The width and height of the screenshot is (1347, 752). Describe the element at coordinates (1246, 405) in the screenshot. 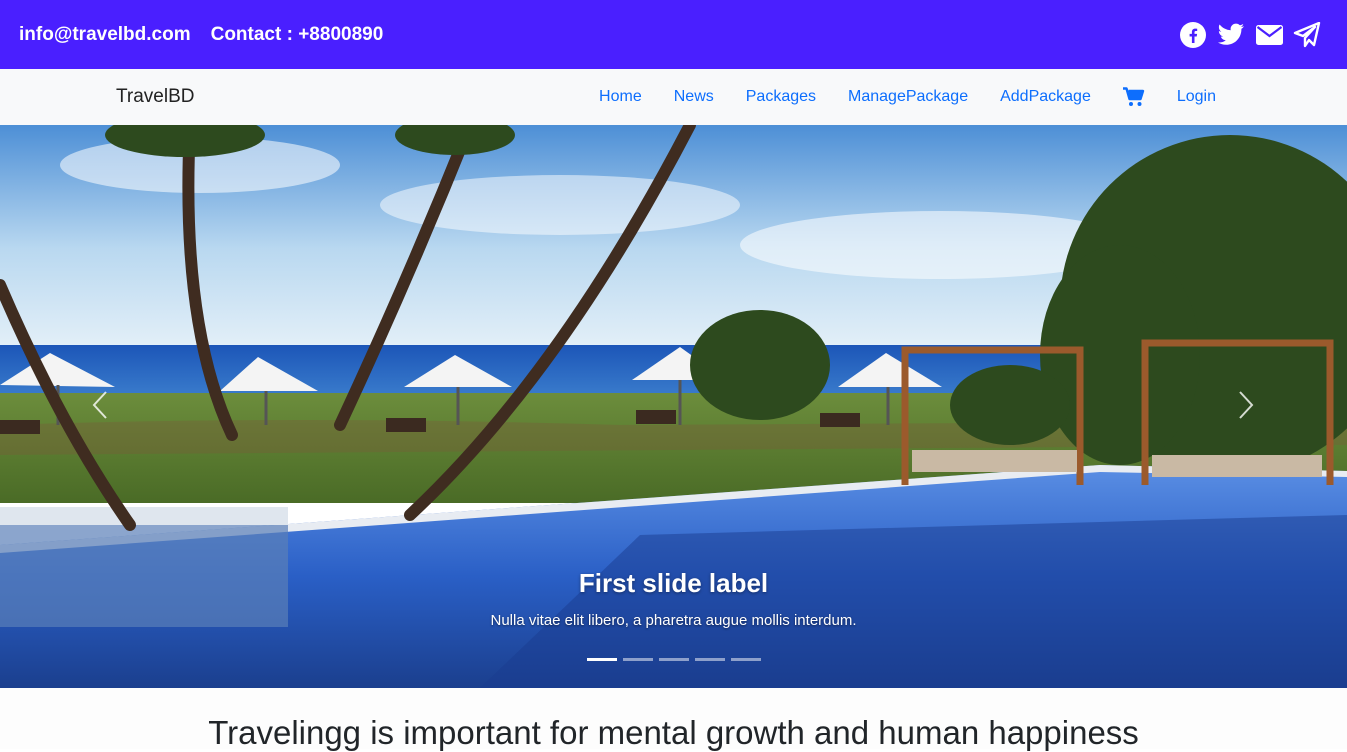

I see `carousel-next-button` at that location.